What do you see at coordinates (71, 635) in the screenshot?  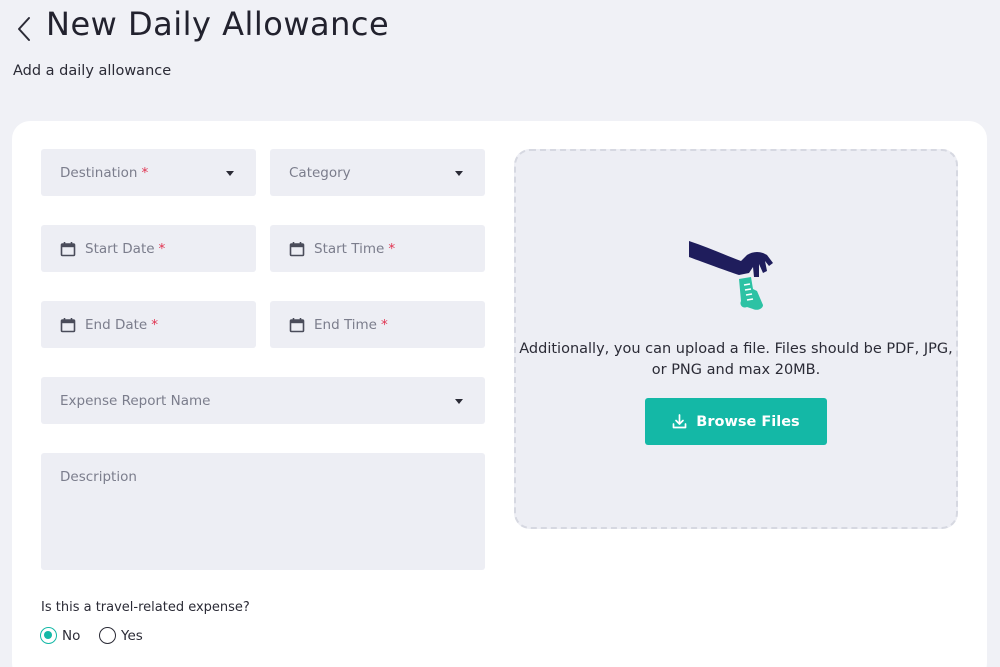 I see `radio-no-label: No` at bounding box center [71, 635].